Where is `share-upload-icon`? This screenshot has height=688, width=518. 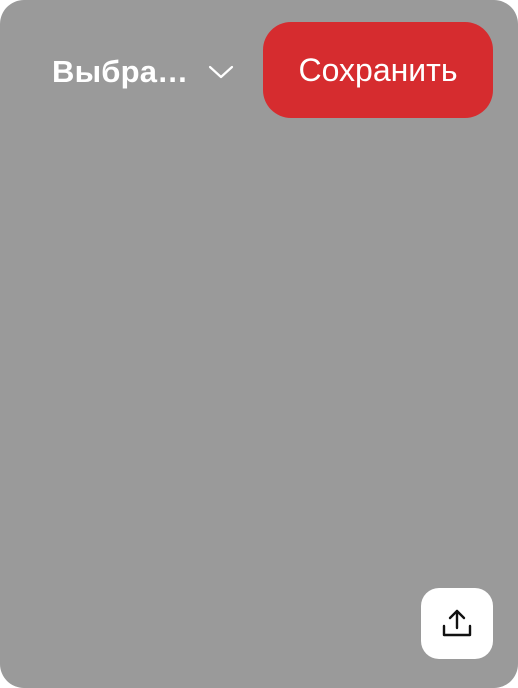 share-upload-icon is located at coordinates (457, 622).